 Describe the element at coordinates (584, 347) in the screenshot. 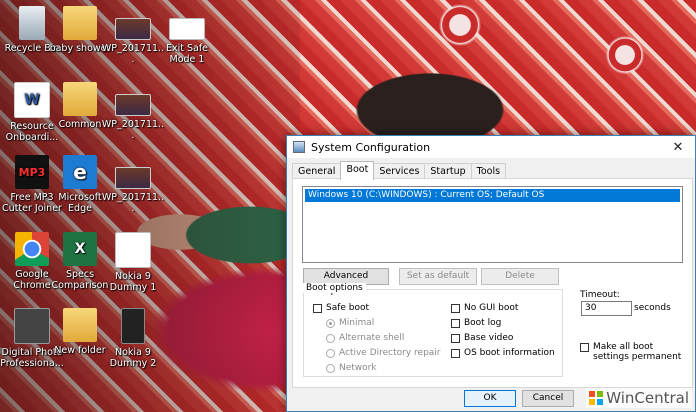

I see `make-permanent-checkbox` at that location.